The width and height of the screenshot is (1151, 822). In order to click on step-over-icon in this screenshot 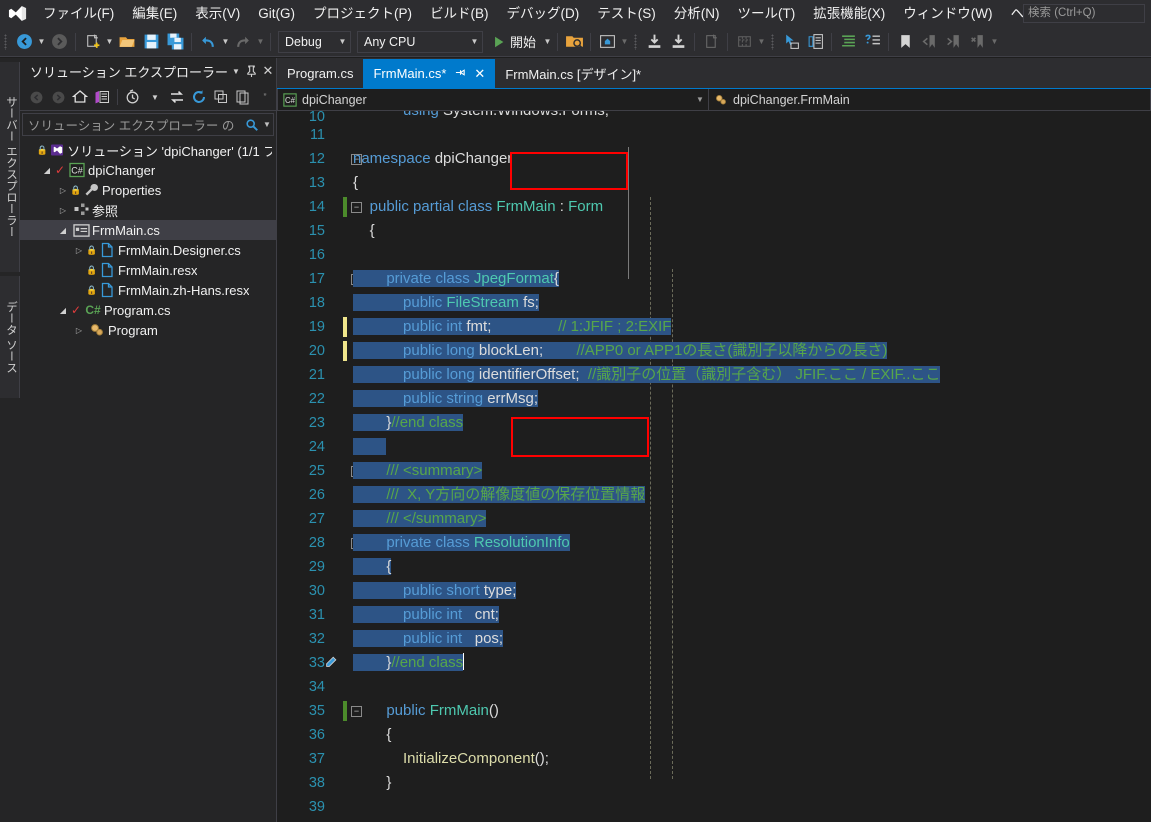, I will do `click(678, 42)`.